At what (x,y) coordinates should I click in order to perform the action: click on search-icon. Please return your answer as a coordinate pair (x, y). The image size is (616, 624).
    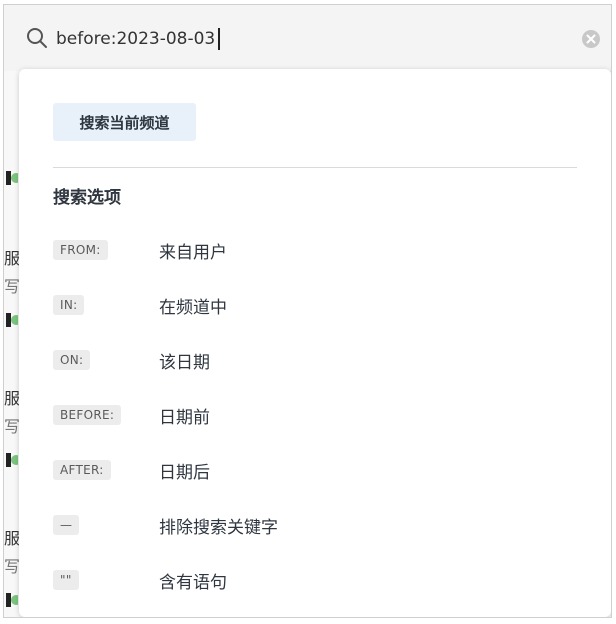
    Looking at the image, I should click on (37, 38).